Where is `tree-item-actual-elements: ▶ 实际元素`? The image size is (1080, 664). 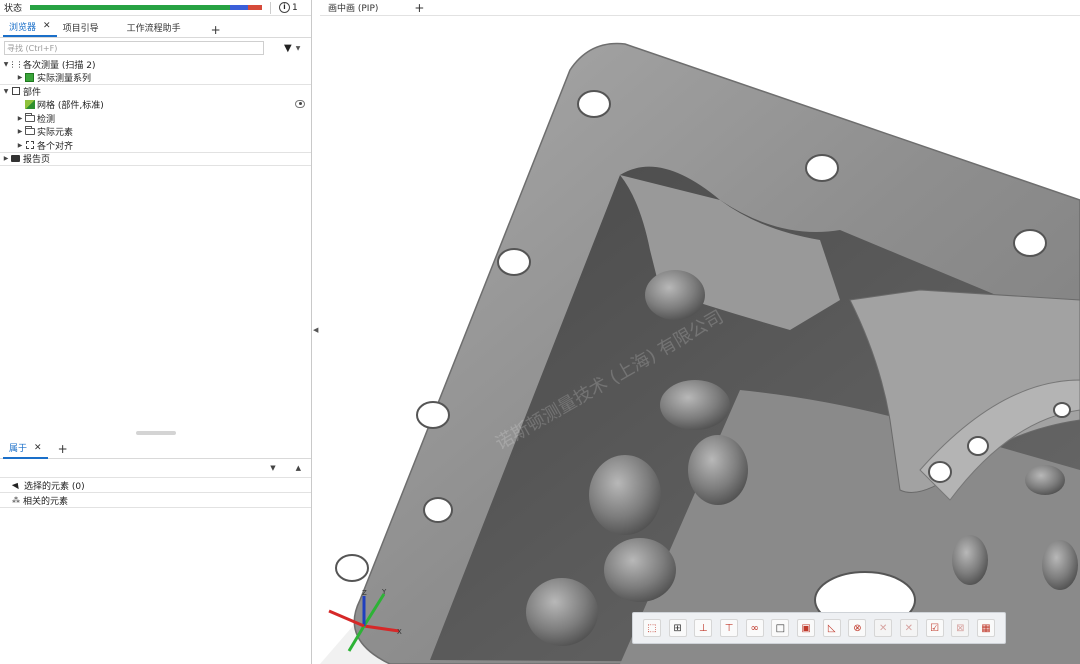
tree-item-actual-elements: ▶ 实际元素 is located at coordinates (155, 133).